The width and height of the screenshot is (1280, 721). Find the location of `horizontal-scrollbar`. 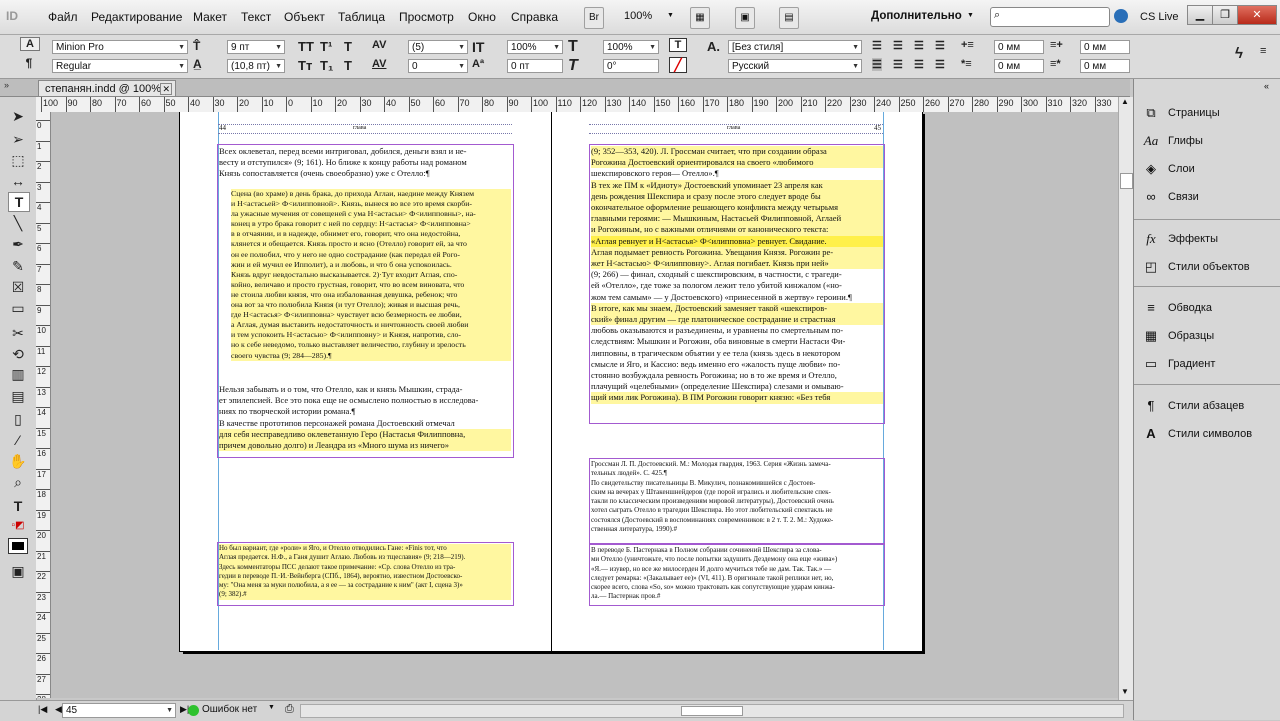

horizontal-scrollbar is located at coordinates (712, 711).